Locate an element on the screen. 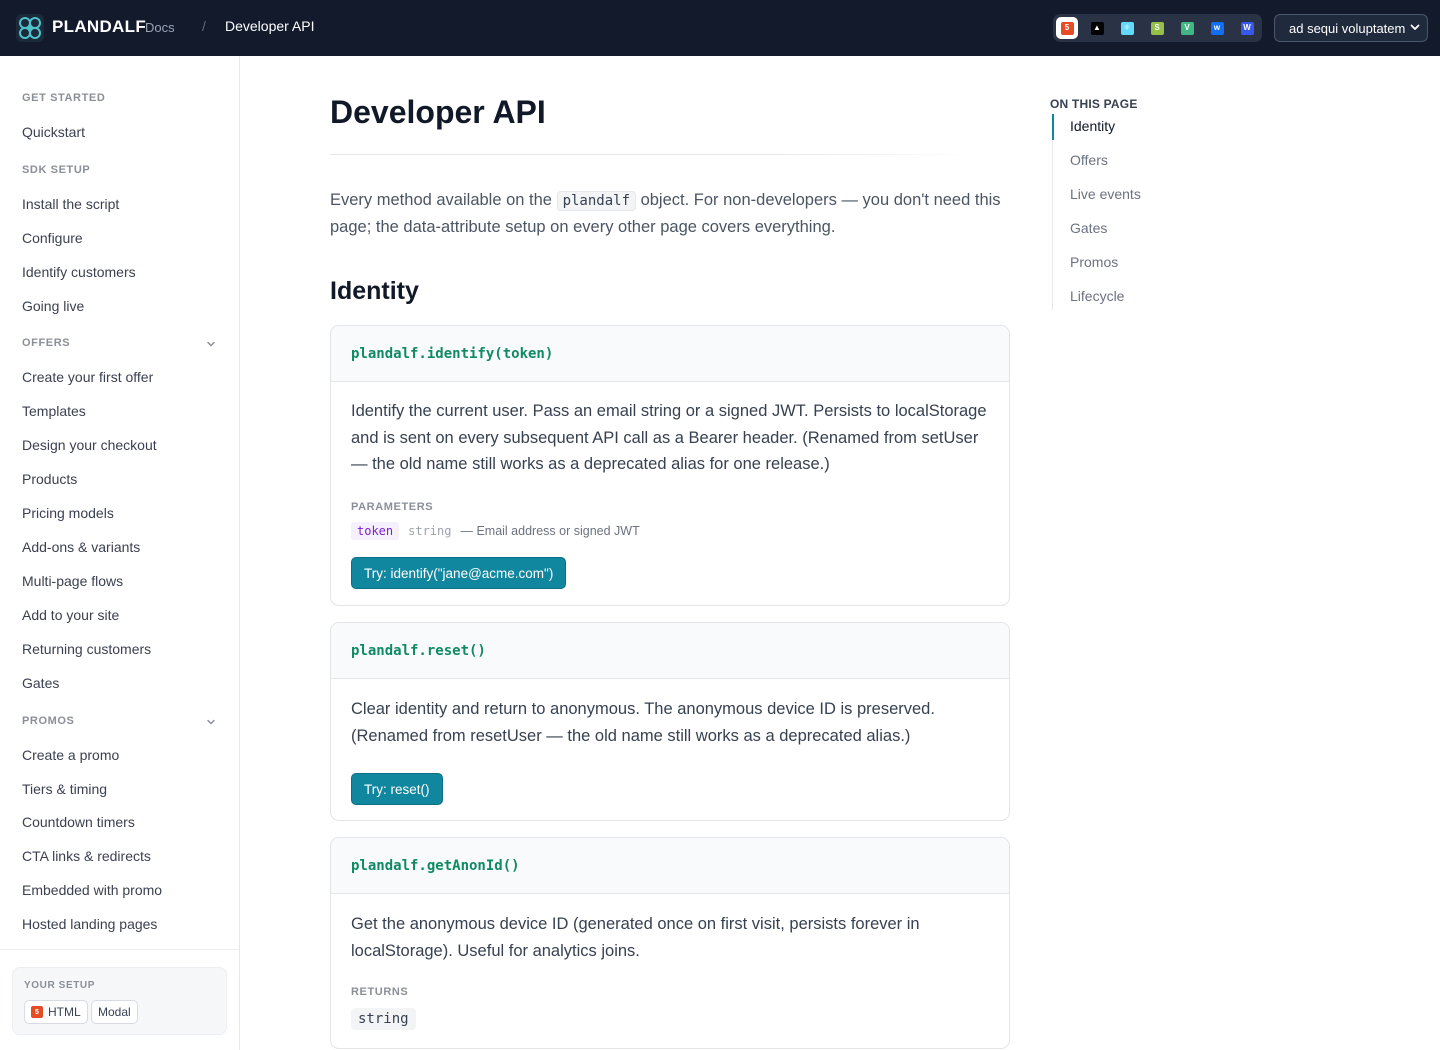  parameter-type: string is located at coordinates (430, 531).